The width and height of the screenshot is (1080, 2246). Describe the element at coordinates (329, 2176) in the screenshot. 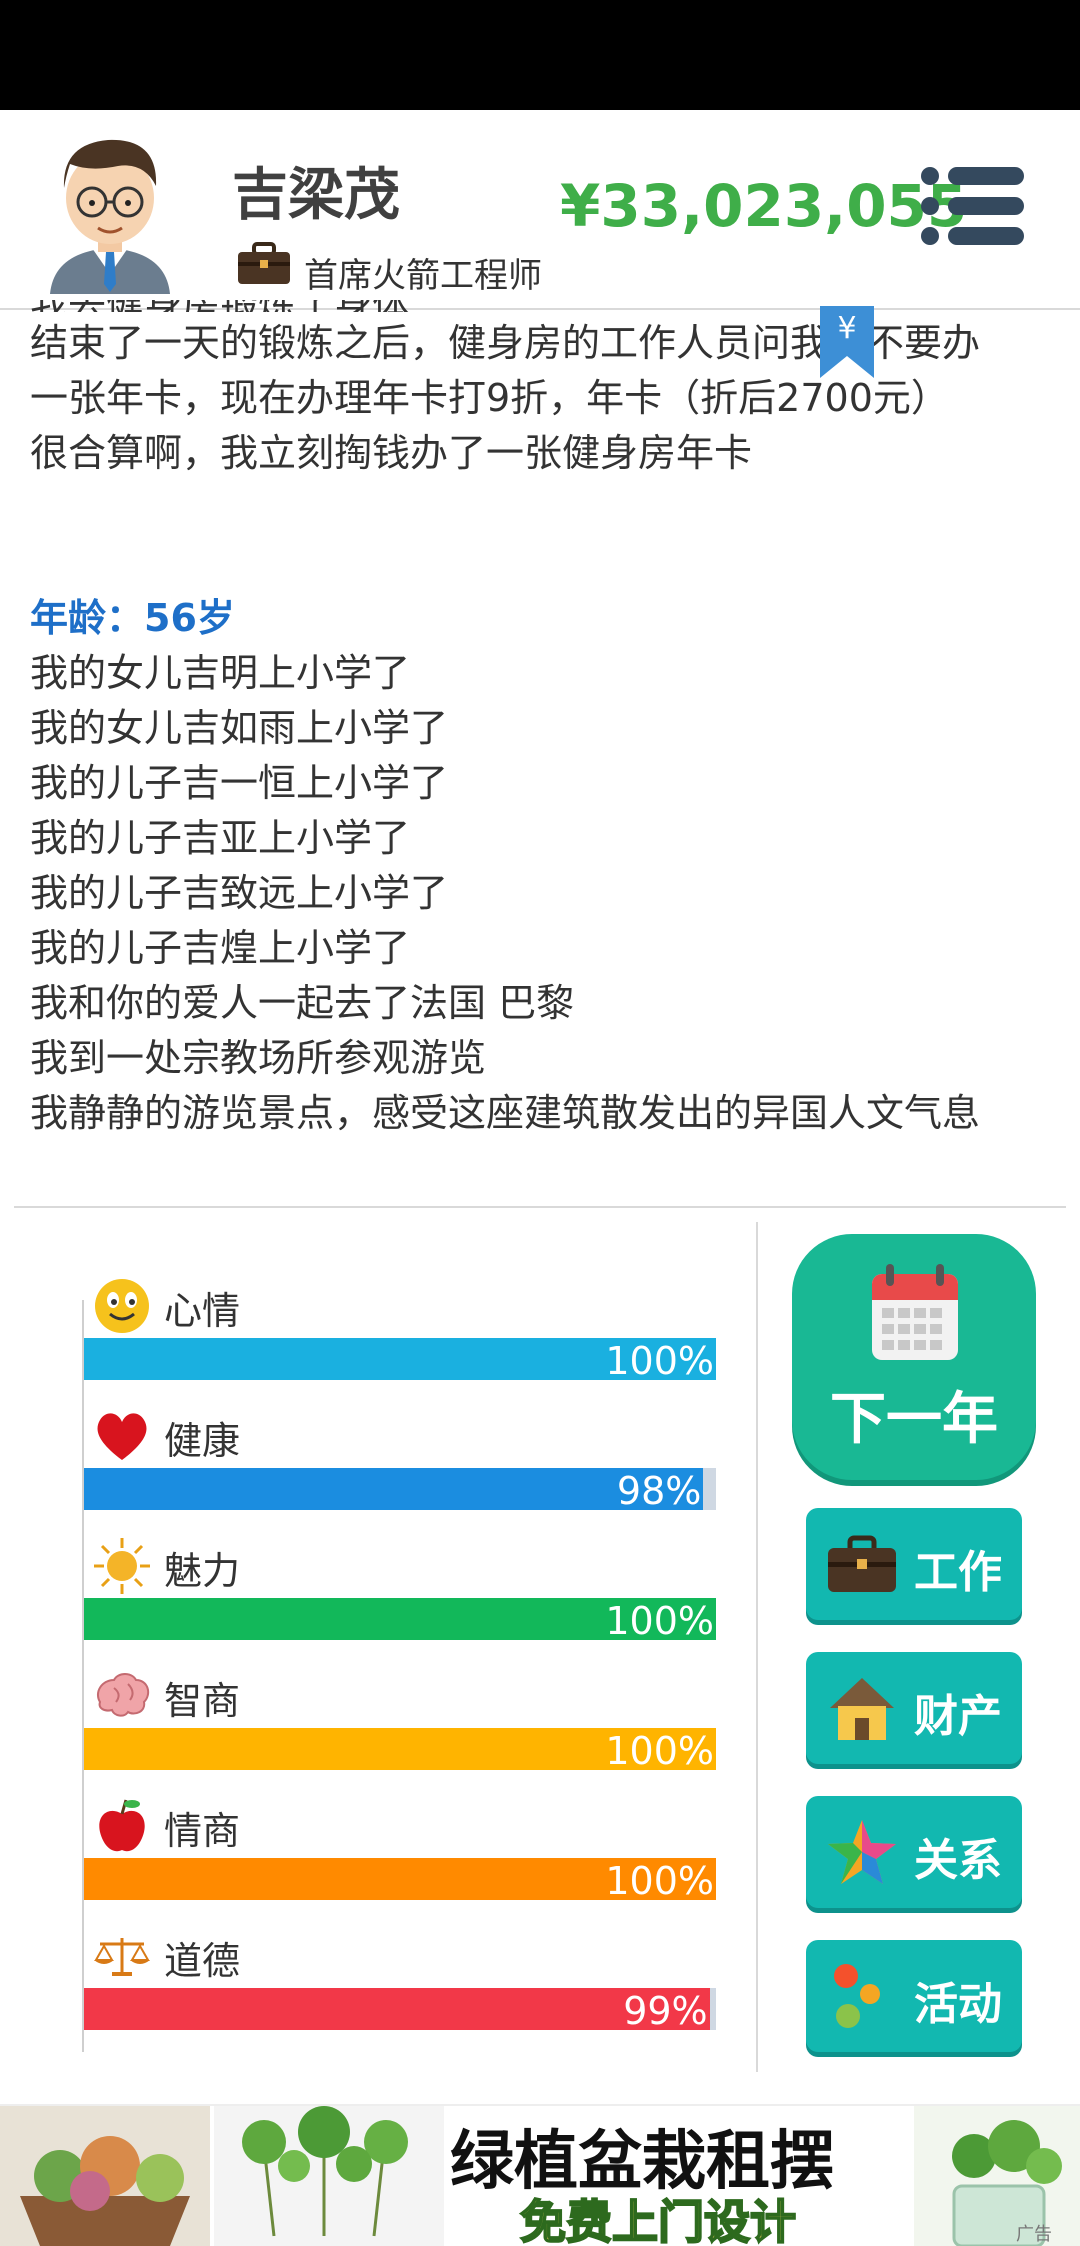

I see `plant-image` at that location.